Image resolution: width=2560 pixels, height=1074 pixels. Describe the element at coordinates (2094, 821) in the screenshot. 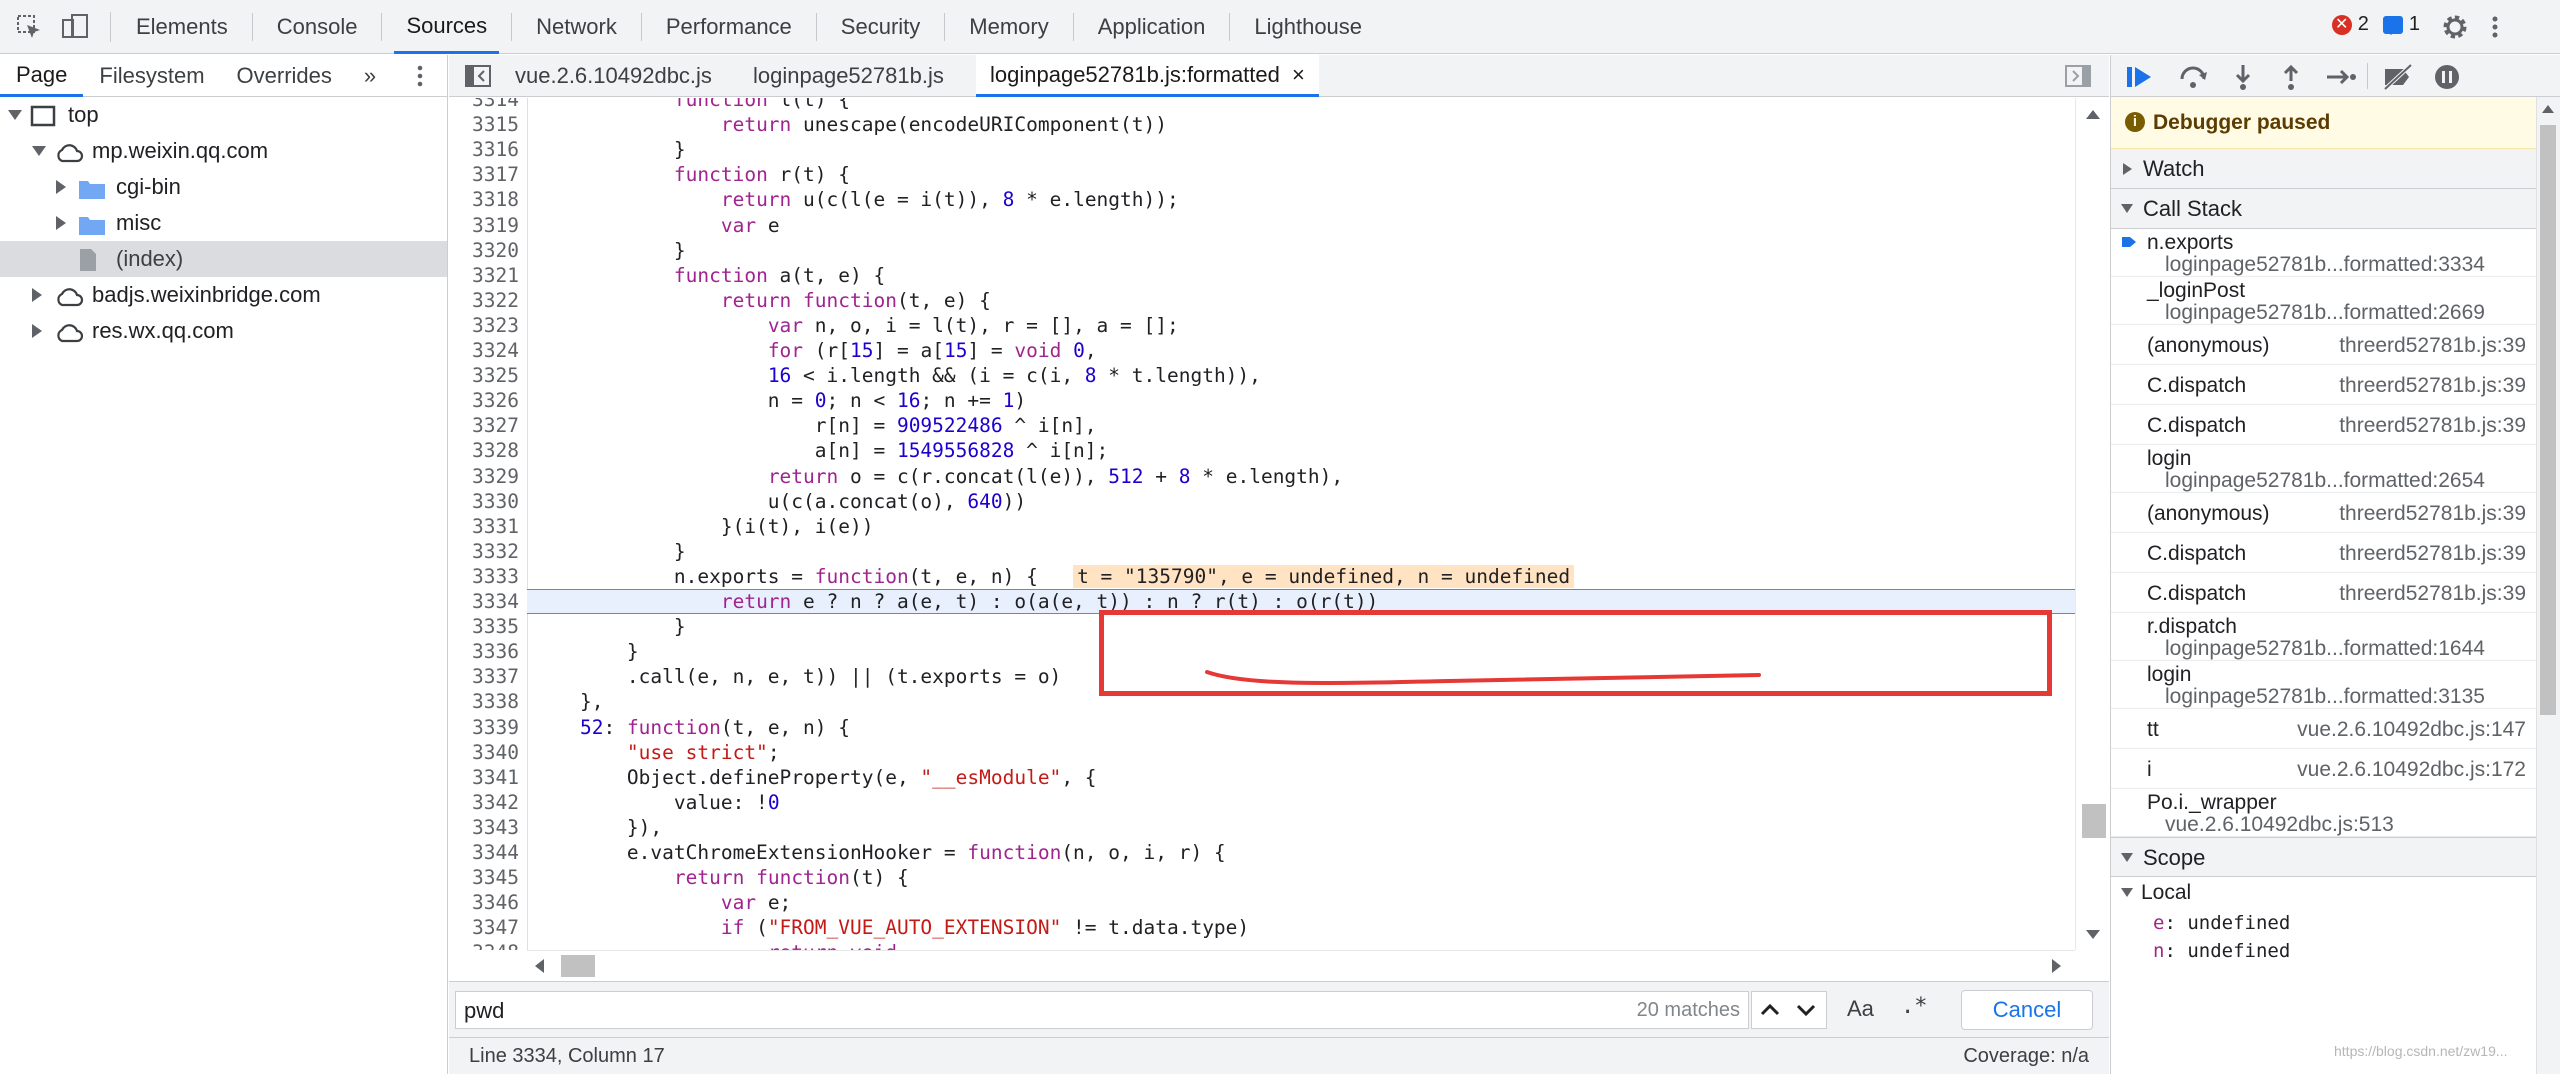

I see `vertical-scroll-thumb` at that location.